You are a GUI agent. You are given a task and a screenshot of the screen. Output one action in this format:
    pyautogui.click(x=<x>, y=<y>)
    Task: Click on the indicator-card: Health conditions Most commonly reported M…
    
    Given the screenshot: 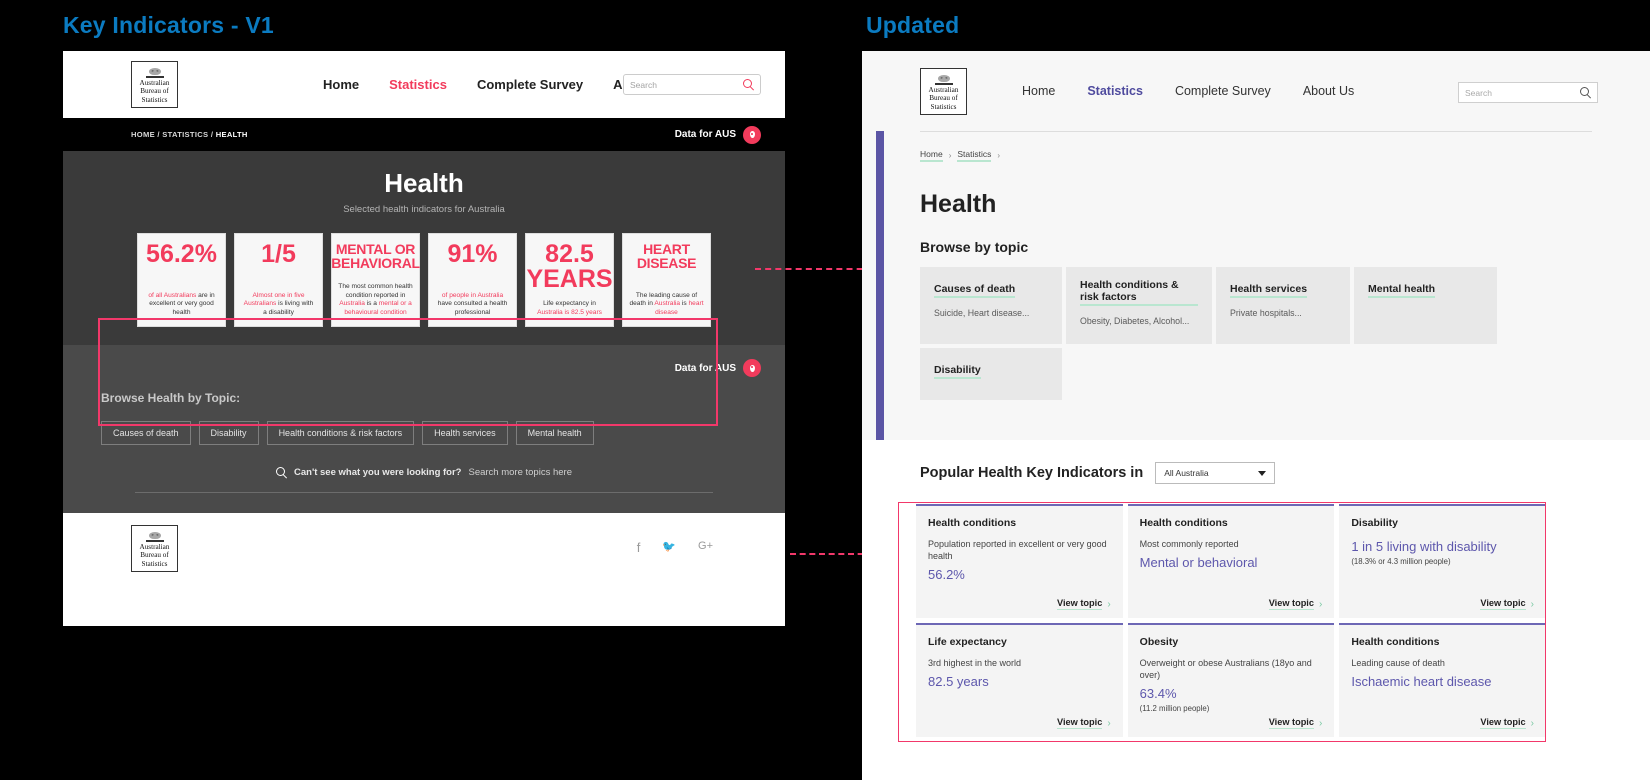 What is the action you would take?
    pyautogui.click(x=1231, y=561)
    